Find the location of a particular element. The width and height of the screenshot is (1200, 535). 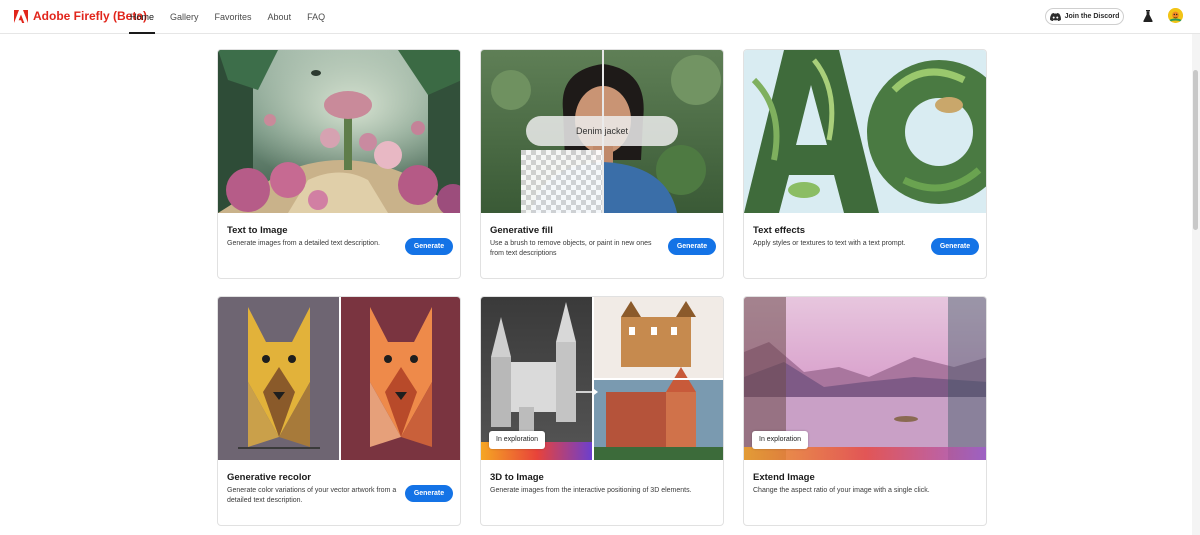

avatar-image is located at coordinates (1175, 15).